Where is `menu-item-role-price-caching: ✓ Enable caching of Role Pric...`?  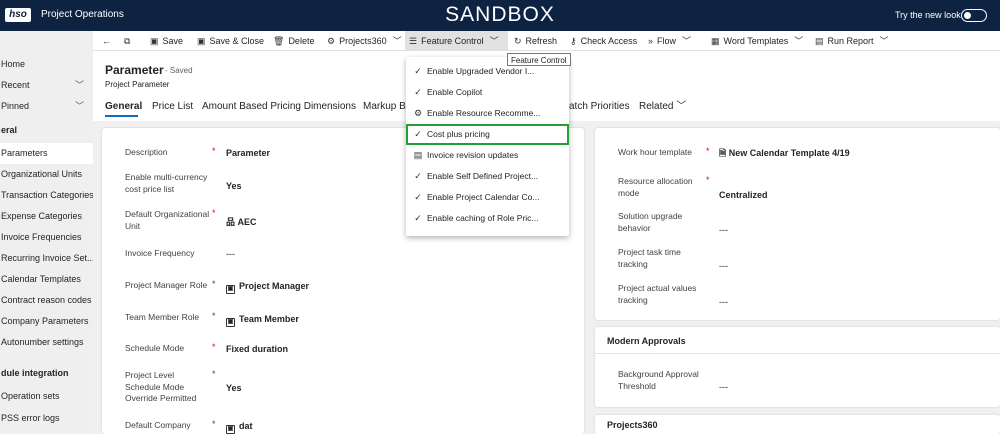 menu-item-role-price-caching: ✓ Enable caching of Role Pric... is located at coordinates (487, 218).